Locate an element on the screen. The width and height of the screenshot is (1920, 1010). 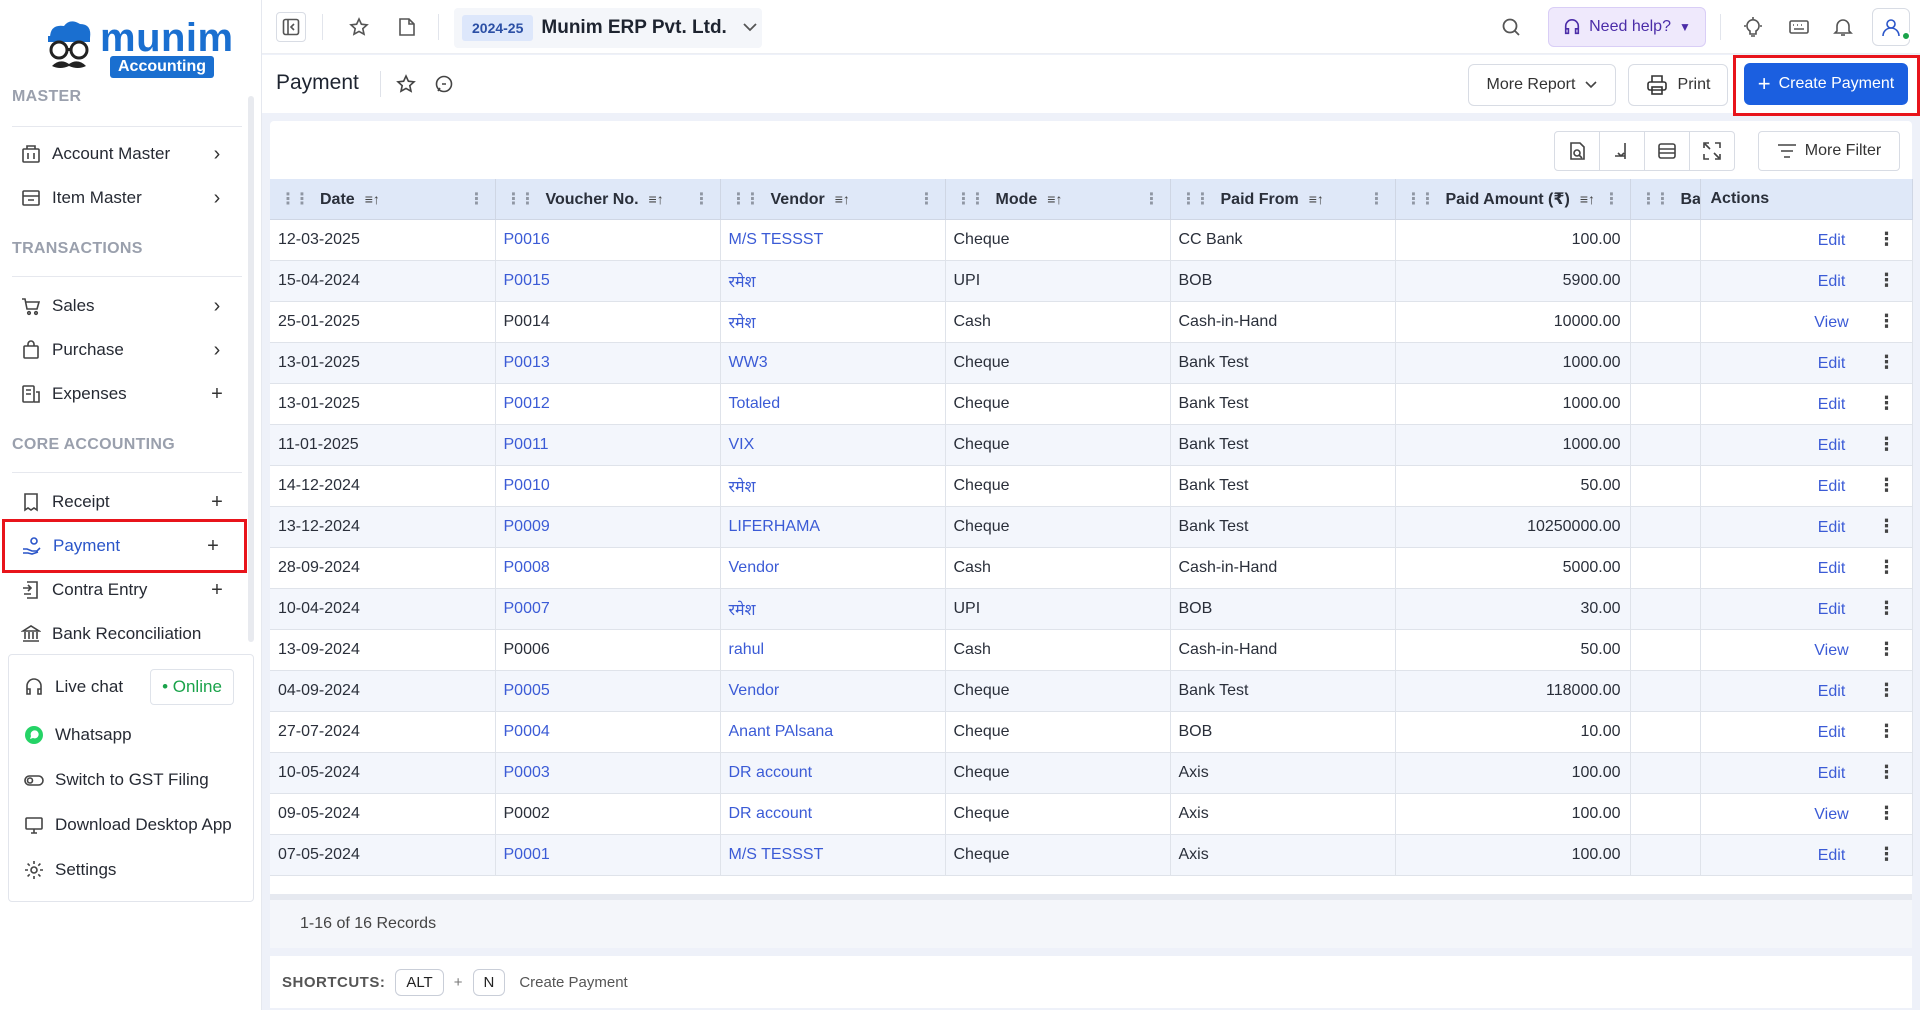
column-header-balance: ⋮⋮ Balar is located at coordinates (1665, 199).